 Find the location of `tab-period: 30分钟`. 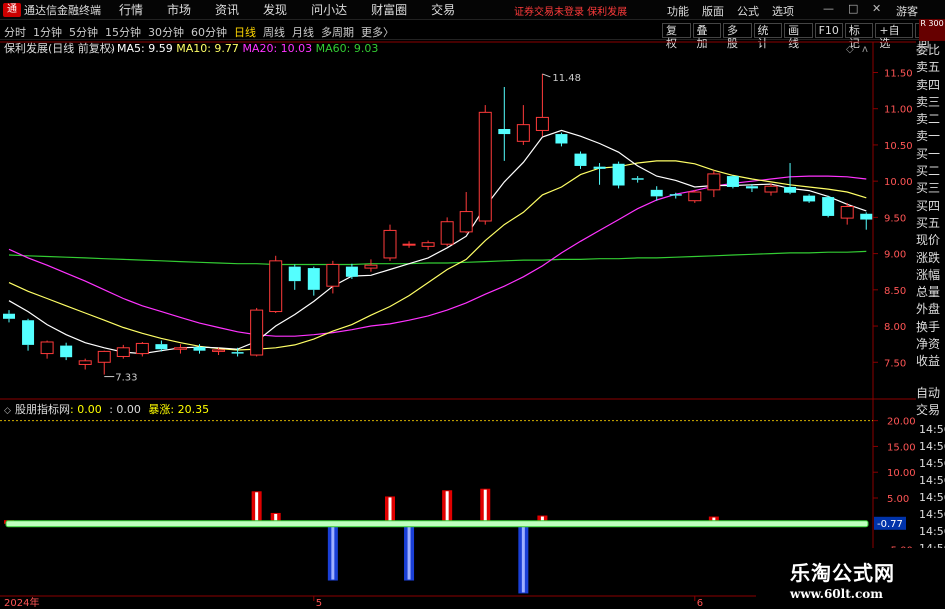

tab-period: 30分钟 is located at coordinates (166, 32).